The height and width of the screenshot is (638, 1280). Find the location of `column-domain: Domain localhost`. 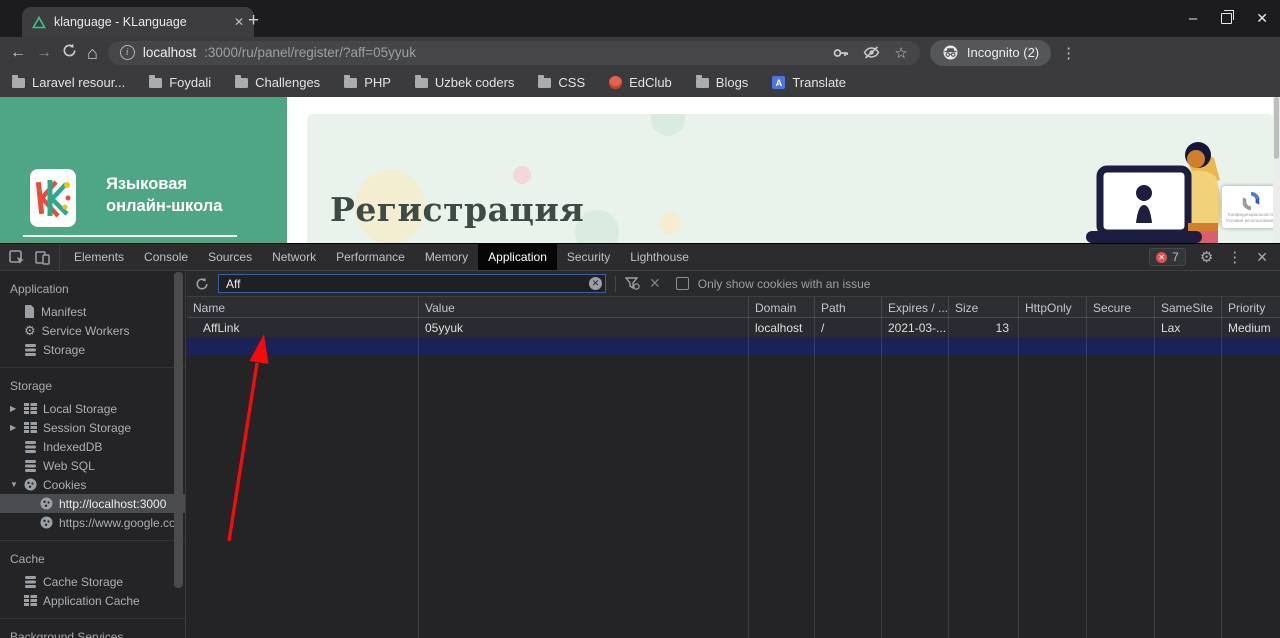

column-domain: Domain localhost is located at coordinates (782, 467).